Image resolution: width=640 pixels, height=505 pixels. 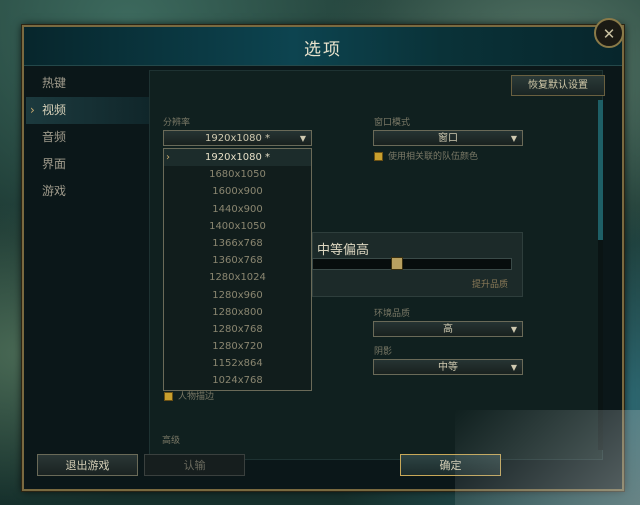 I want to click on shadow-label: 阴影, so click(x=383, y=352).